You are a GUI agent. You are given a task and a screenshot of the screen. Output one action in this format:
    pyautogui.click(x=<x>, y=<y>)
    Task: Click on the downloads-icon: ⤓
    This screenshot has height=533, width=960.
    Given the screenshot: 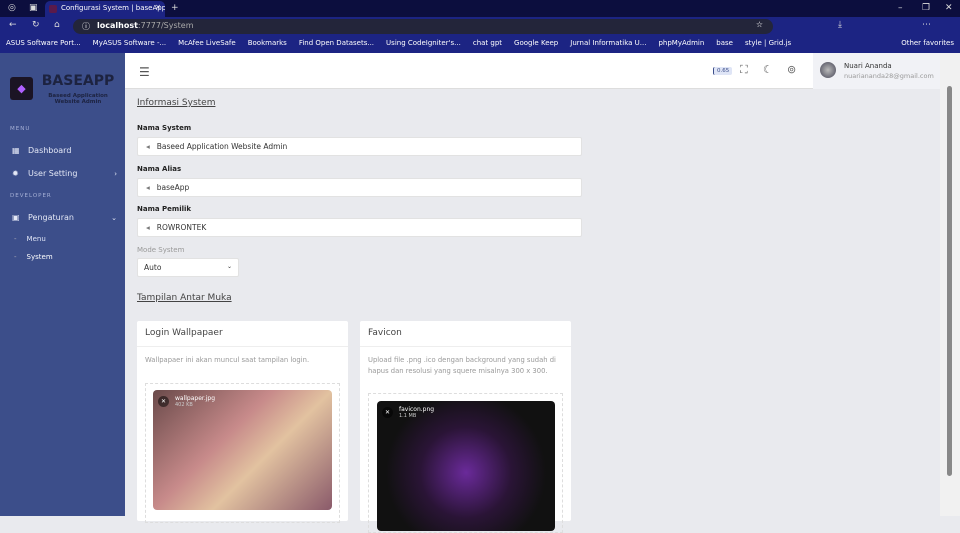 What is the action you would take?
    pyautogui.click(x=840, y=25)
    